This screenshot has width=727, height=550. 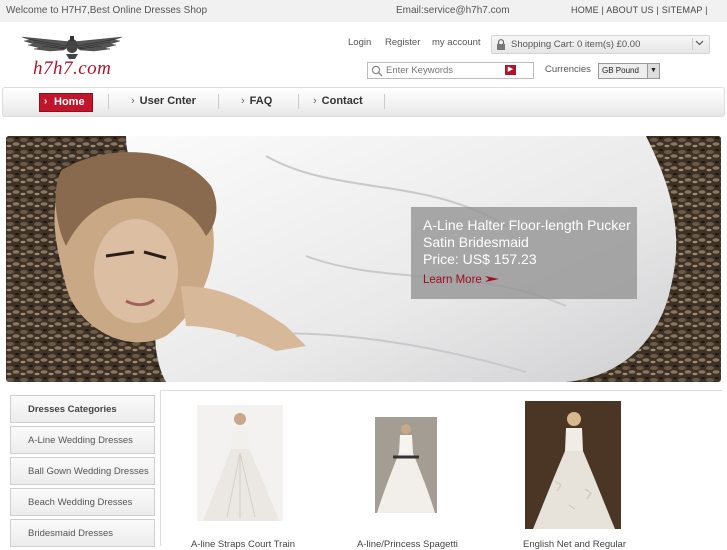 I want to click on category-label: Beach Wedding Dresses, so click(x=80, y=502).